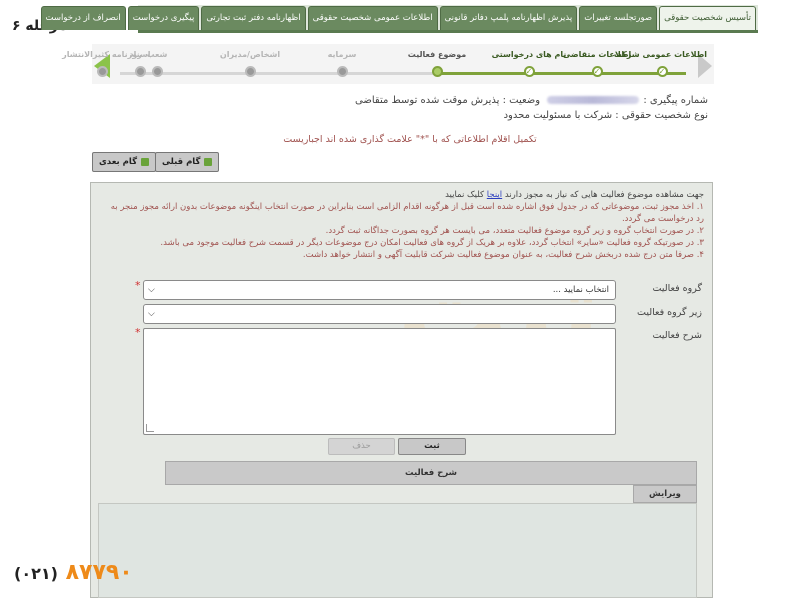 This screenshot has width=800, height=598. What do you see at coordinates (665, 494) in the screenshot?
I see `table-header-edit: ویرایش` at bounding box center [665, 494].